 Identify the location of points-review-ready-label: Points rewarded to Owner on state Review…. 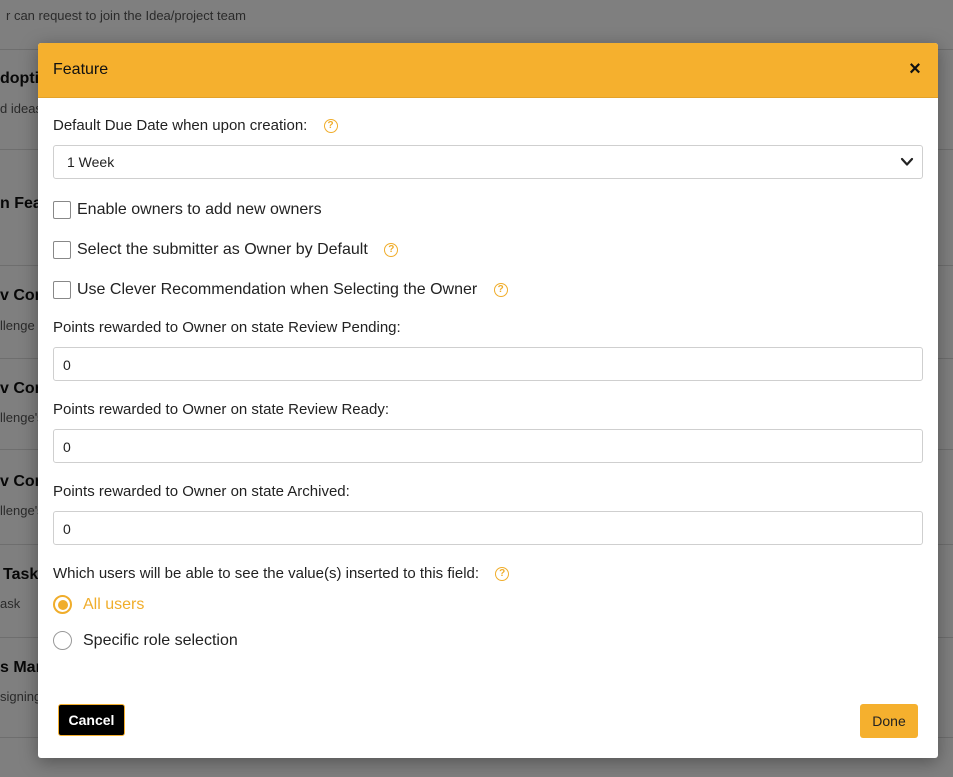
(221, 409).